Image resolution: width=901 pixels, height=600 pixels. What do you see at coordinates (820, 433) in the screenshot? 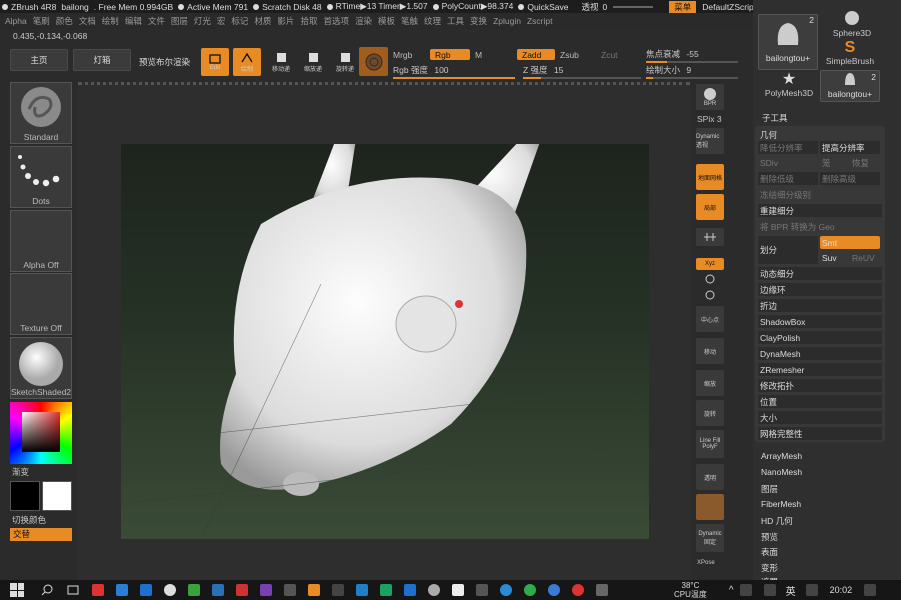
I see `mesh-integrity-section: 网格完整性` at bounding box center [820, 433].